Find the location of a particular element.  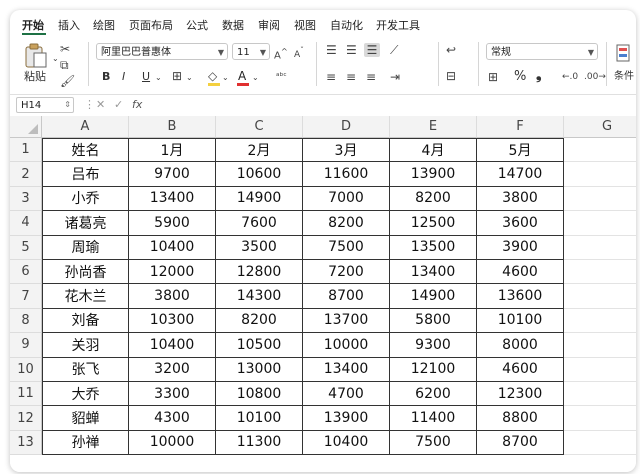

align-right-icon: ≡ is located at coordinates (371, 77).